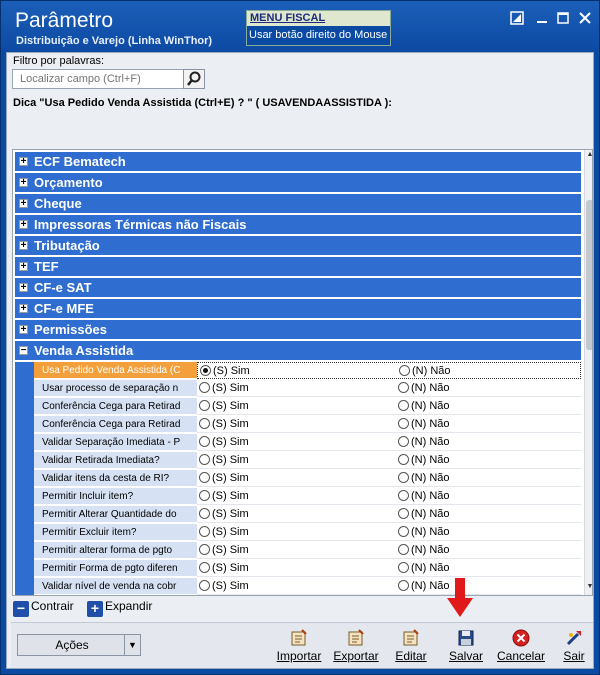 This screenshot has height=675, width=600. I want to click on search-input, so click(99, 79).